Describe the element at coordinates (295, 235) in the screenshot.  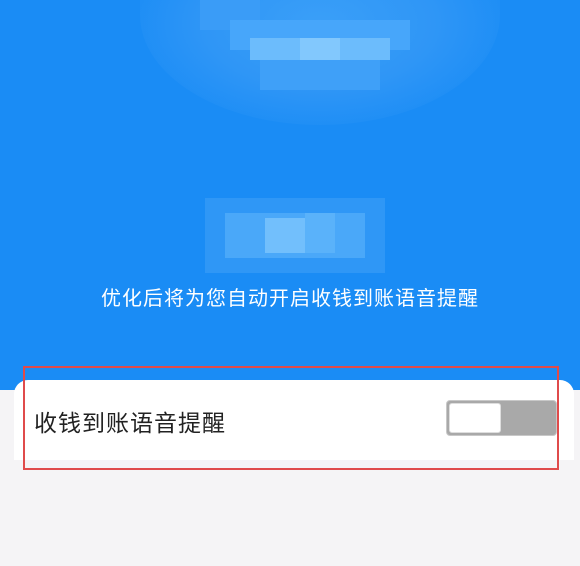
I see `pixelated-amount` at that location.